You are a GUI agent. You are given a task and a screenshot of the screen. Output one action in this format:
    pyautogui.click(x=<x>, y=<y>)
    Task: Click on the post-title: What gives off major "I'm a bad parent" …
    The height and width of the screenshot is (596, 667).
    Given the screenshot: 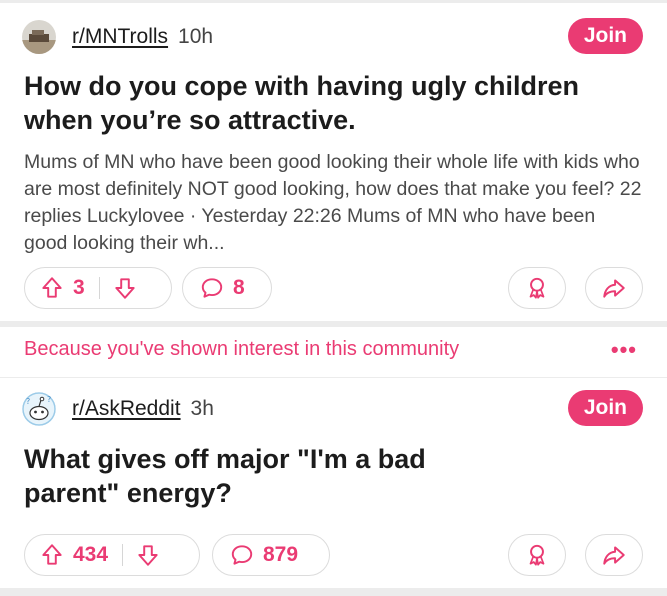 What is the action you would take?
    pyautogui.click(x=265, y=476)
    